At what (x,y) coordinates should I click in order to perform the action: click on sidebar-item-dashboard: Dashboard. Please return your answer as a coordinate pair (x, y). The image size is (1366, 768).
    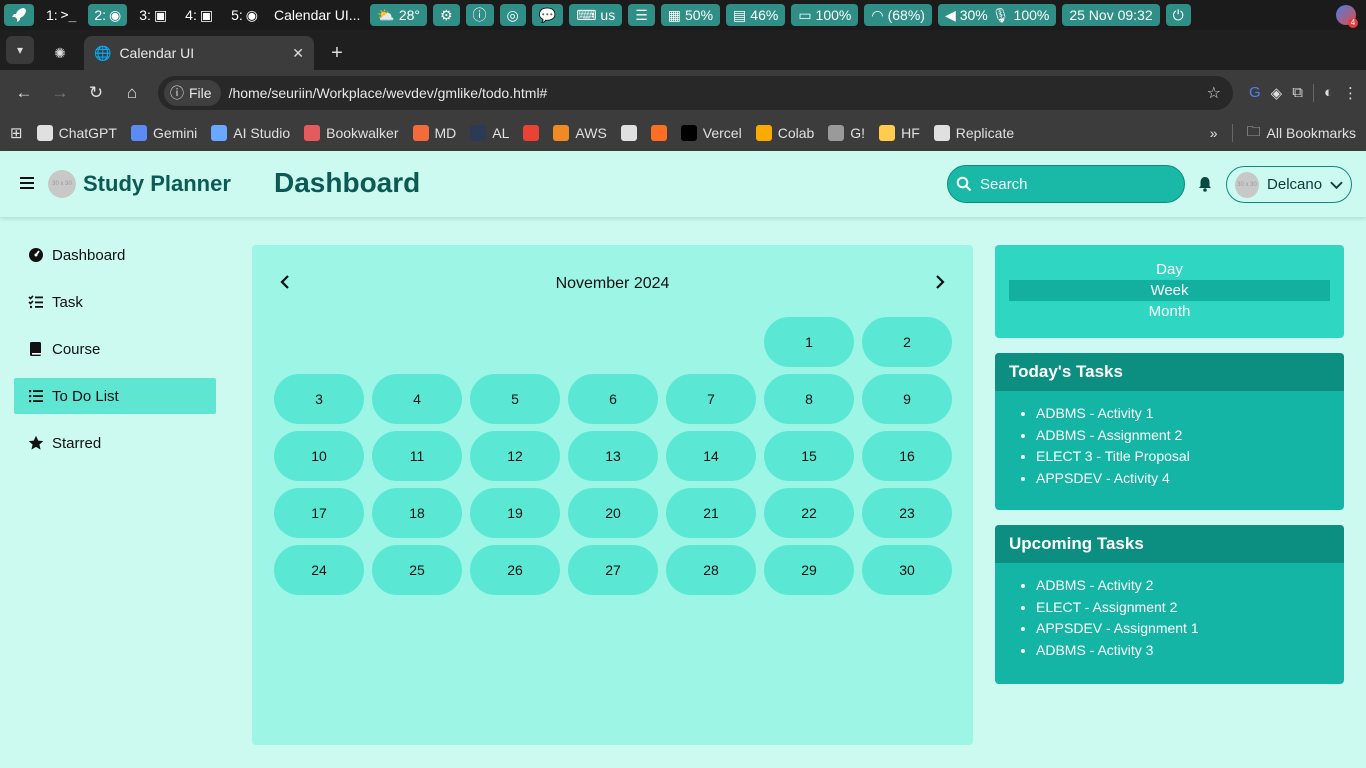
    Looking at the image, I should click on (115, 255).